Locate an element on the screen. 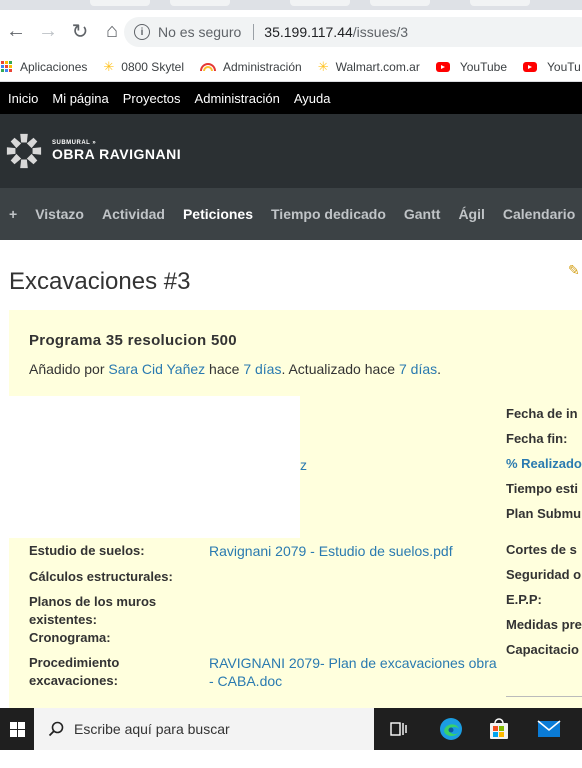 The height and width of the screenshot is (768, 582). issue-subject: Programa 35 resolucion 500 is located at coordinates (133, 340).